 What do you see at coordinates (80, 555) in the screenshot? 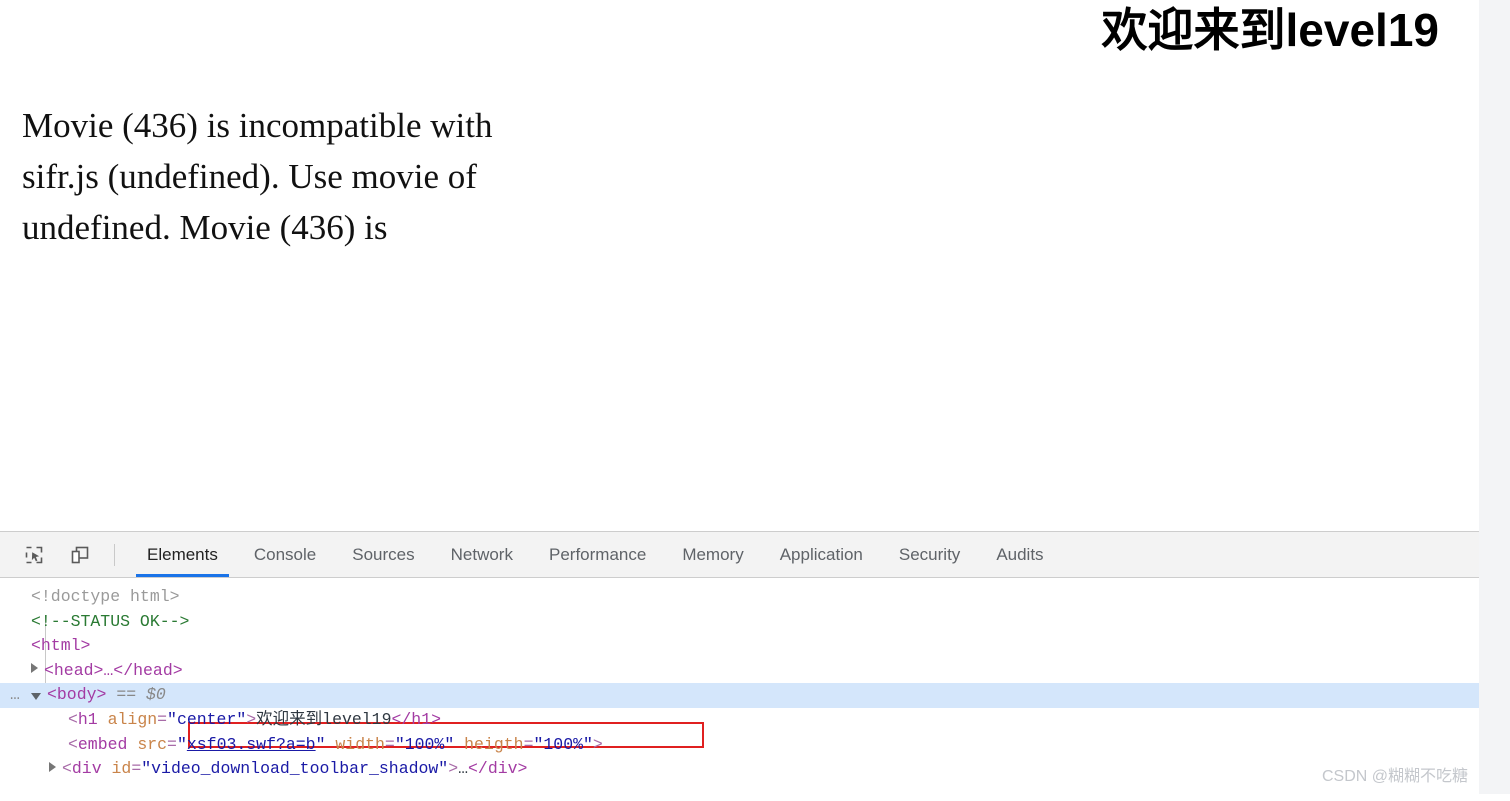
I see `device-toolbar-icon` at bounding box center [80, 555].